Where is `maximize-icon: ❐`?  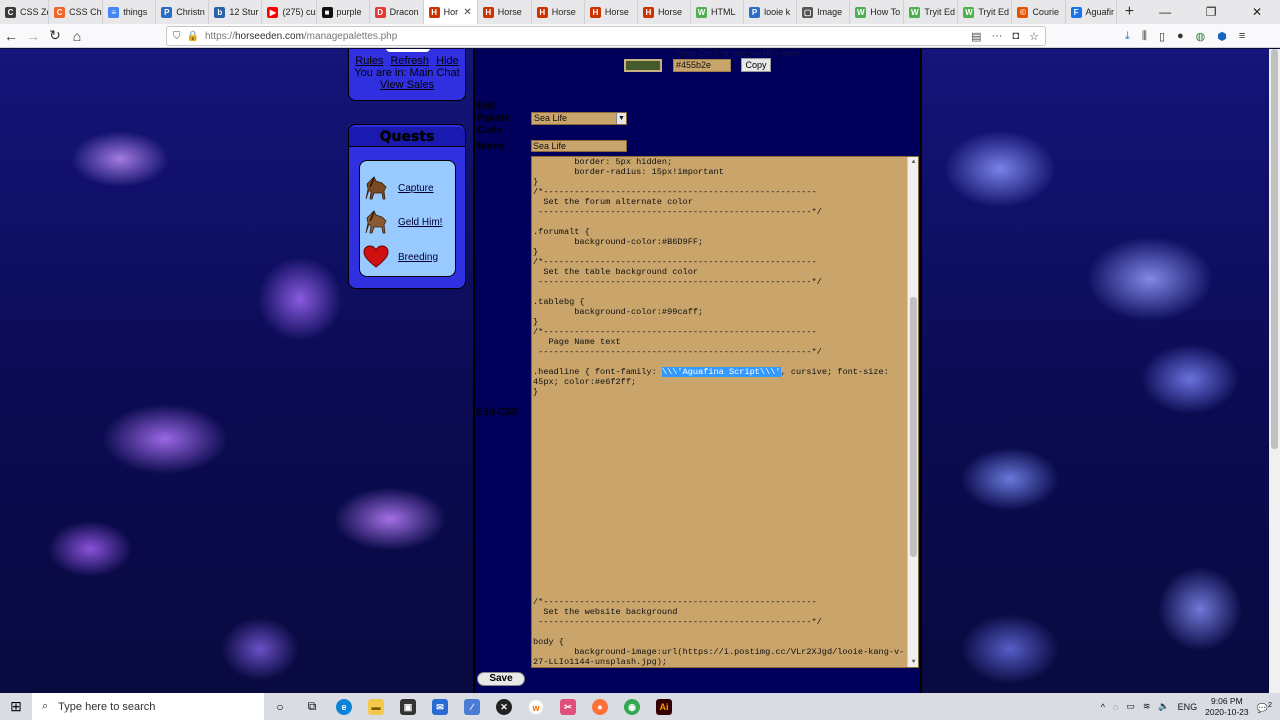
maximize-icon: ❐ is located at coordinates (1211, 12).